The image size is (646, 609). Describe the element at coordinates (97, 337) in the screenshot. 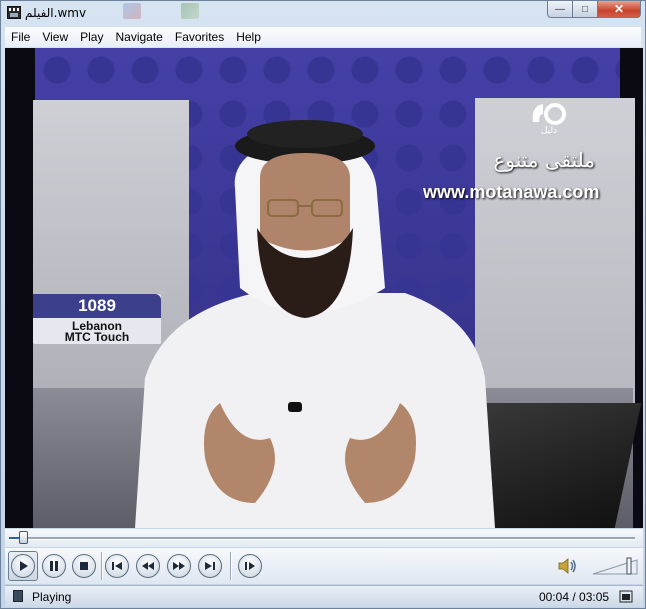

I see `phone-label-network: MTC Touch` at that location.